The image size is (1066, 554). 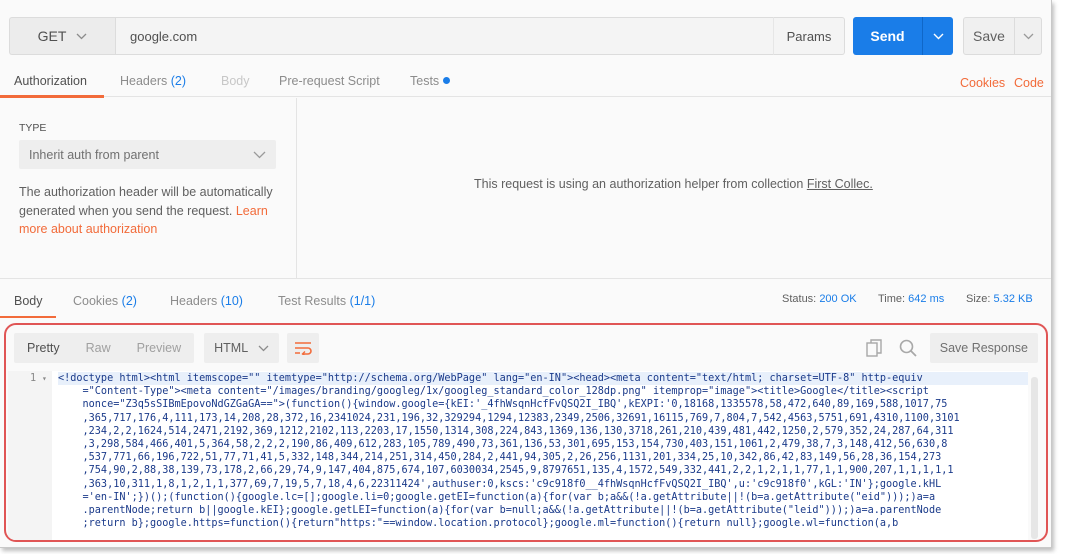 I want to click on response-tab-cookies: Cookies (2), so click(x=105, y=301).